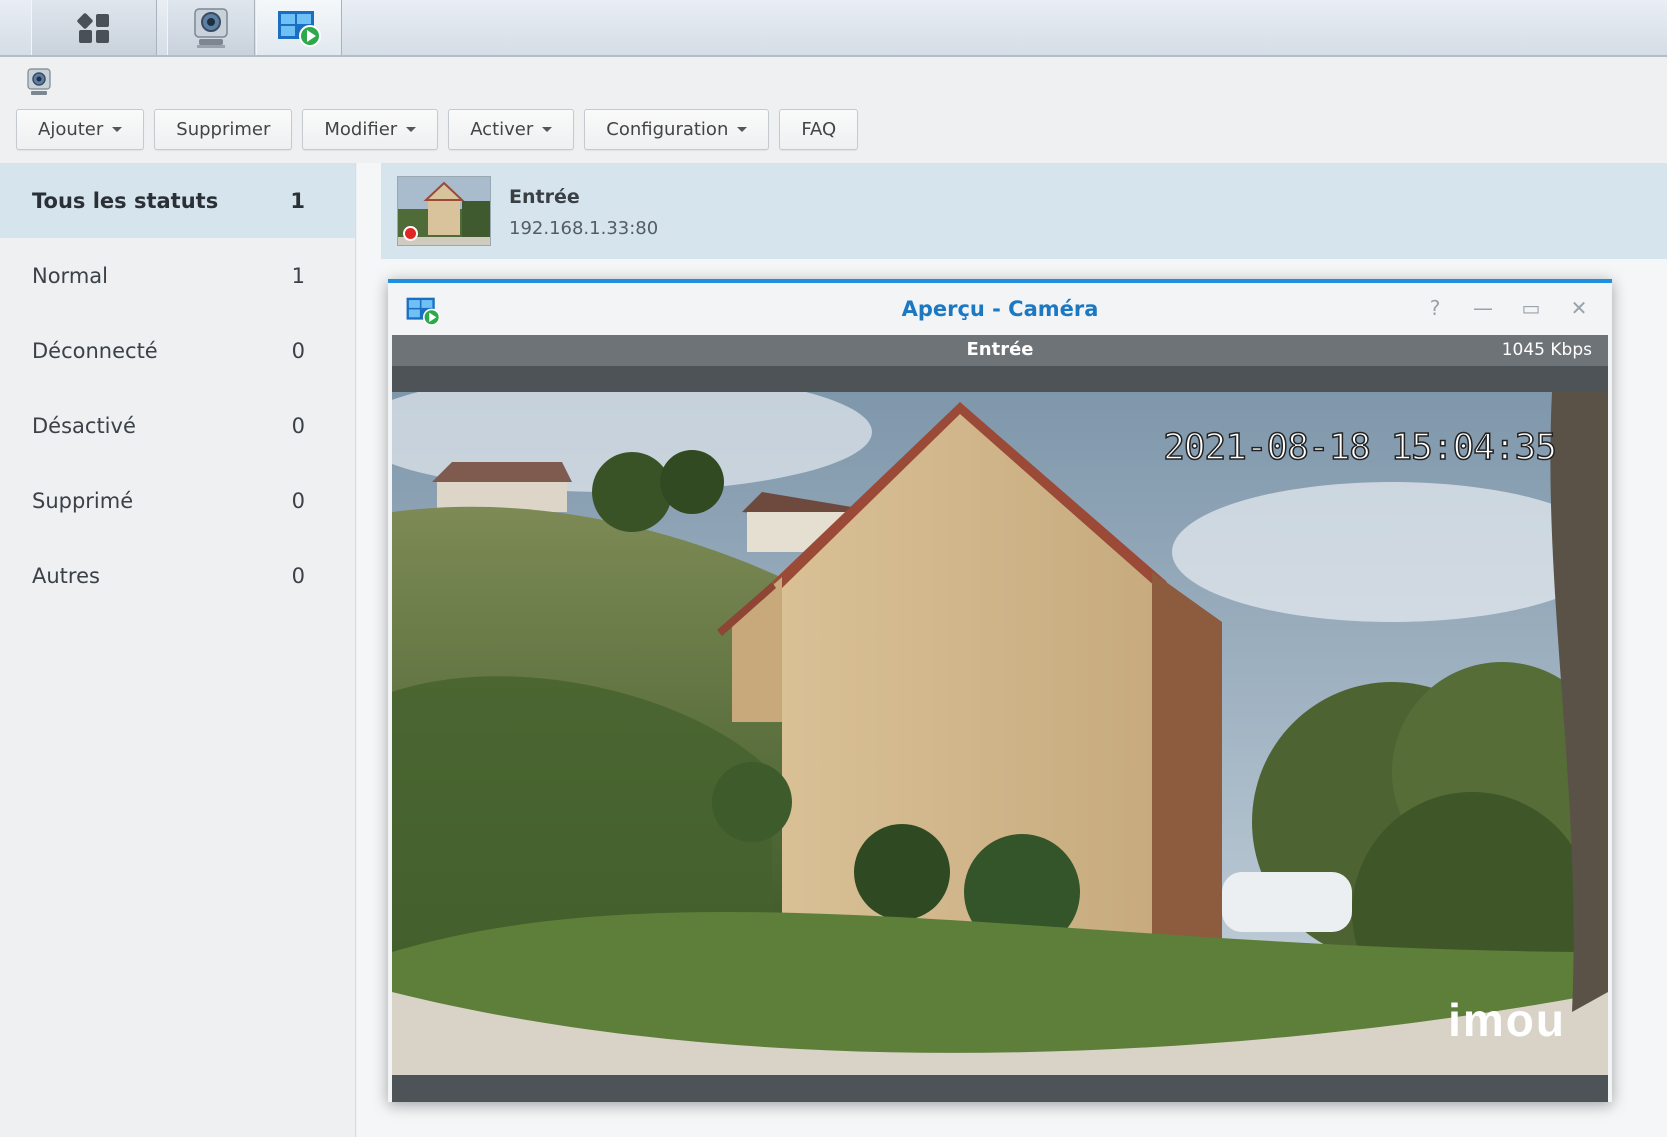 The image size is (1667, 1137). I want to click on live-view-icon, so click(299, 28).